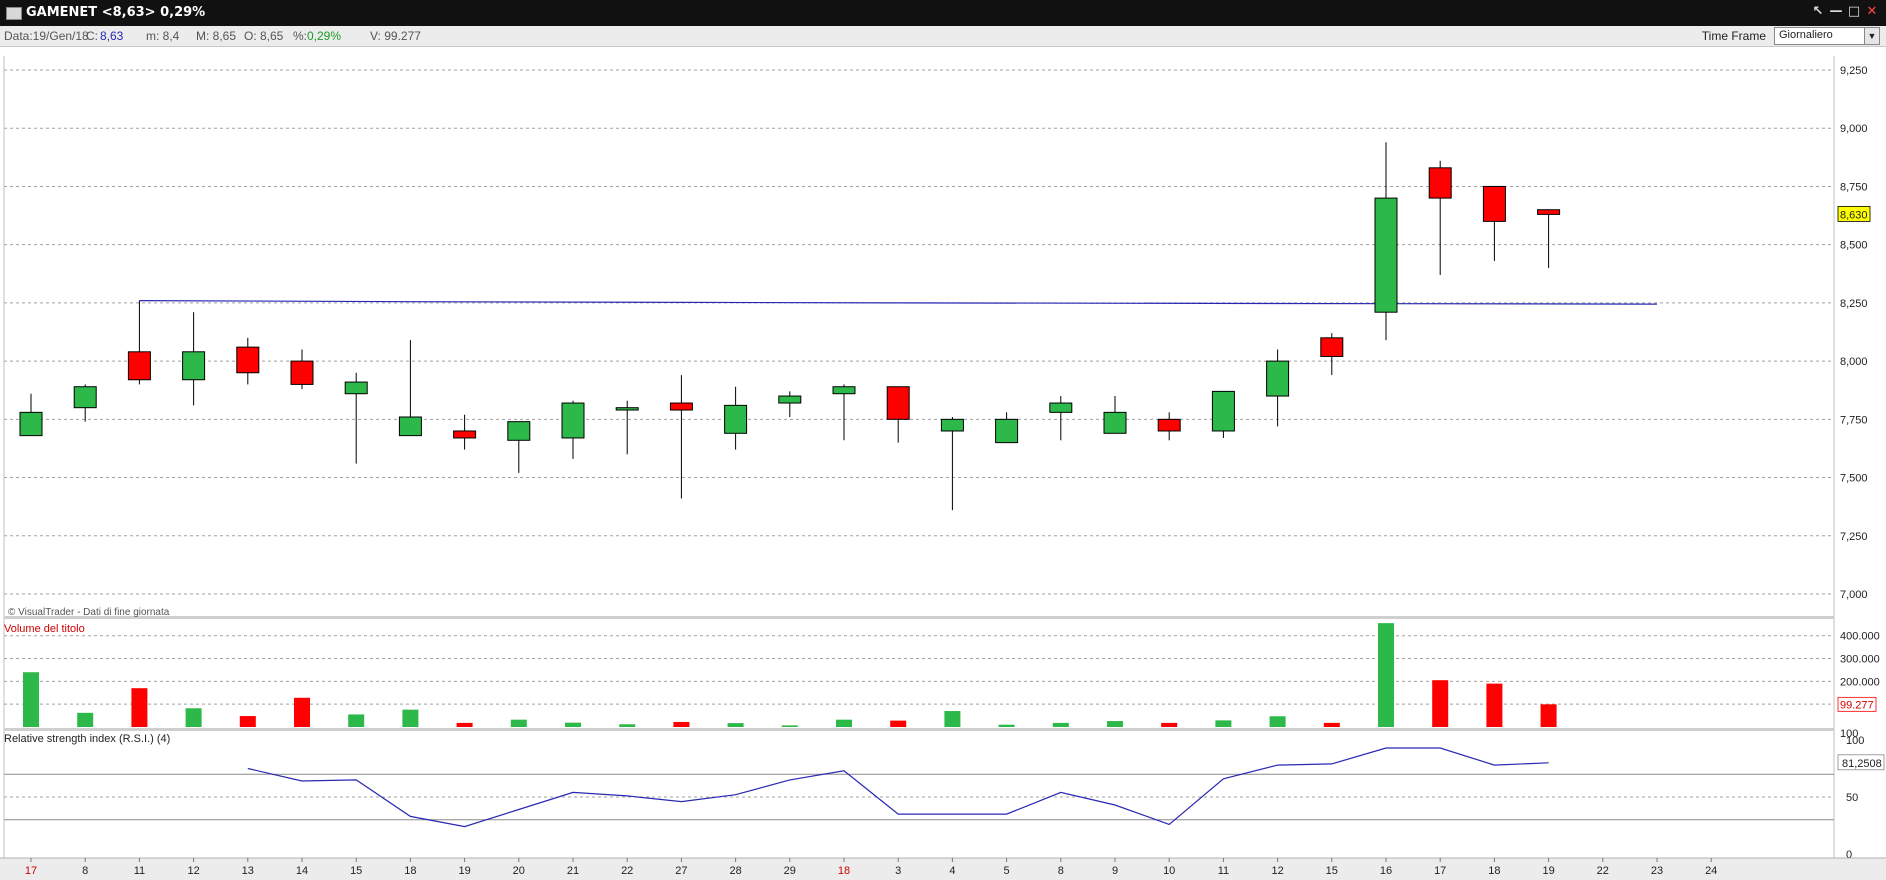  I want to click on price-tick-label: 7,500, so click(1854, 479).